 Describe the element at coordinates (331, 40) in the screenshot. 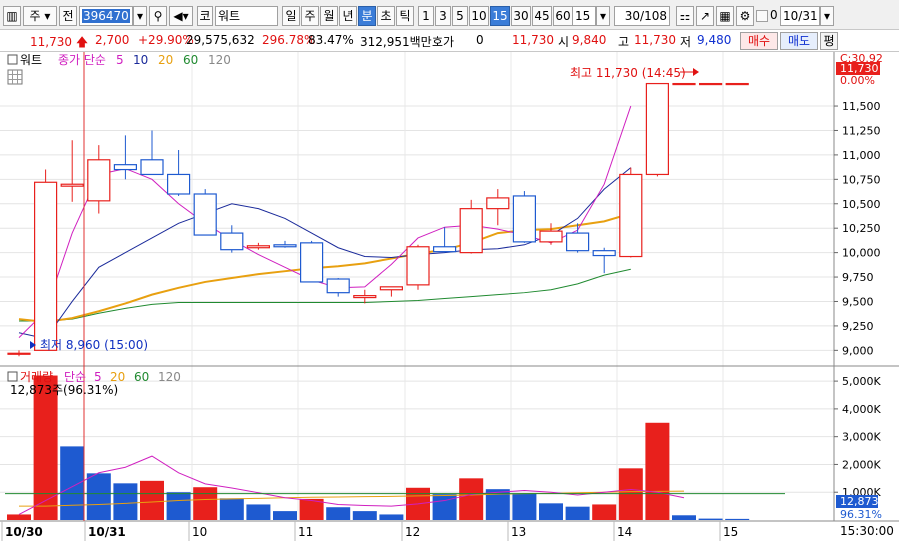

I see `turnover-ratio: 83.47%` at that location.